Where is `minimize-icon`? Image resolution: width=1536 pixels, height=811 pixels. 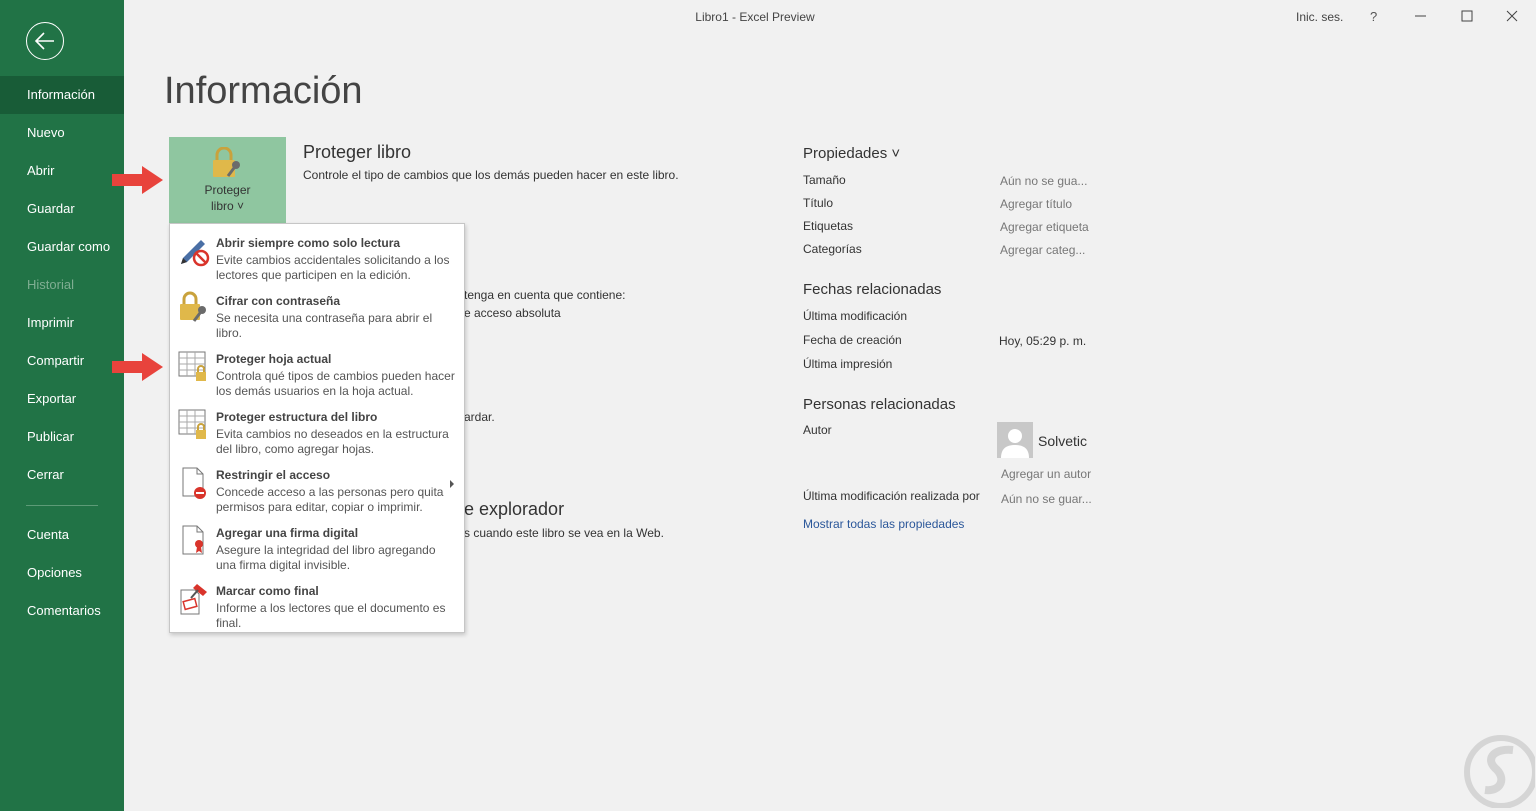 minimize-icon is located at coordinates (1421, 16).